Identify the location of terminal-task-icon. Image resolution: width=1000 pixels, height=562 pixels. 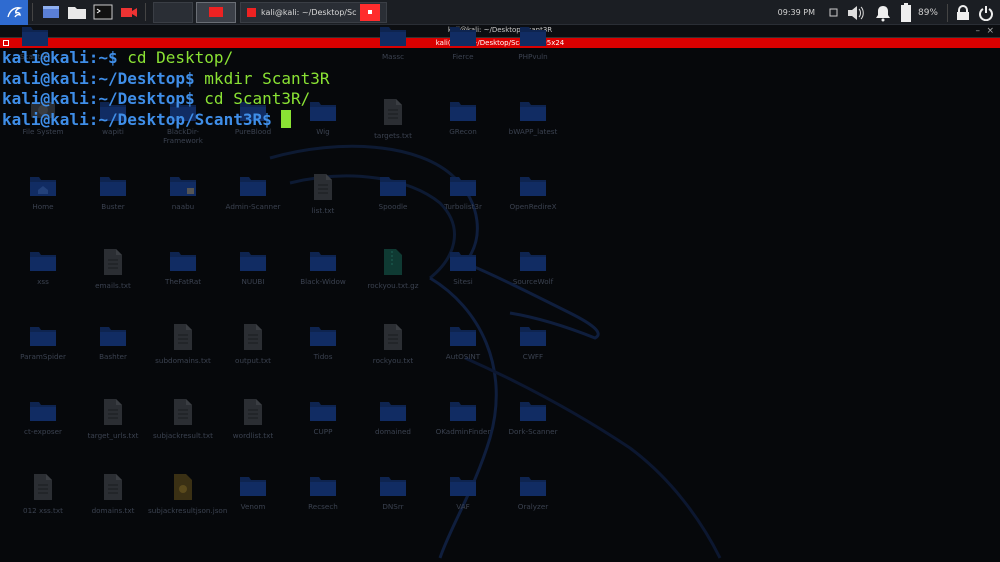
(251, 12).